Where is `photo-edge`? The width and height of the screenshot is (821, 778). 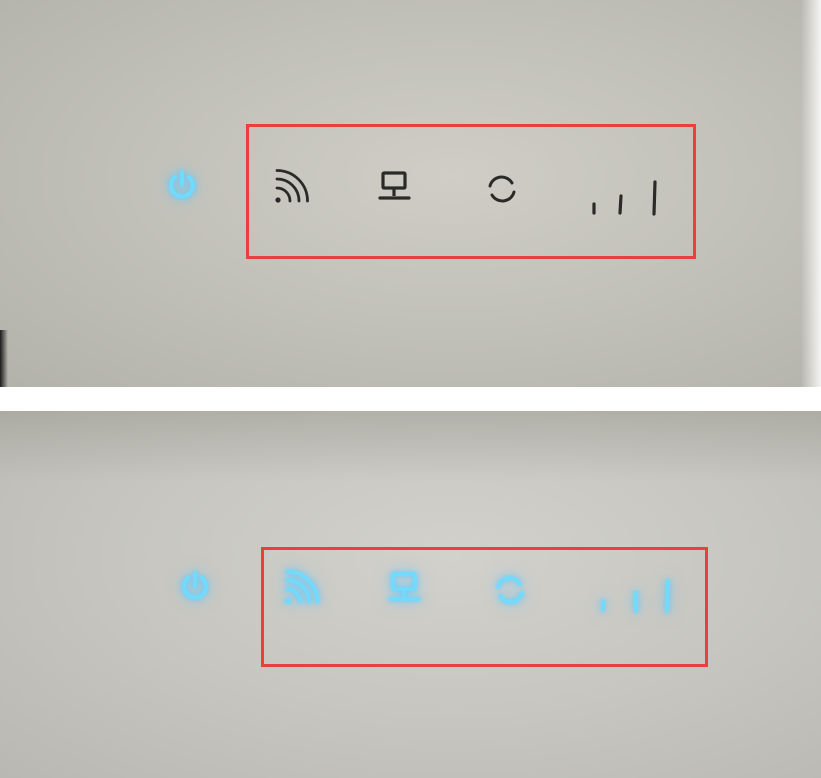 photo-edge is located at coordinates (811, 195).